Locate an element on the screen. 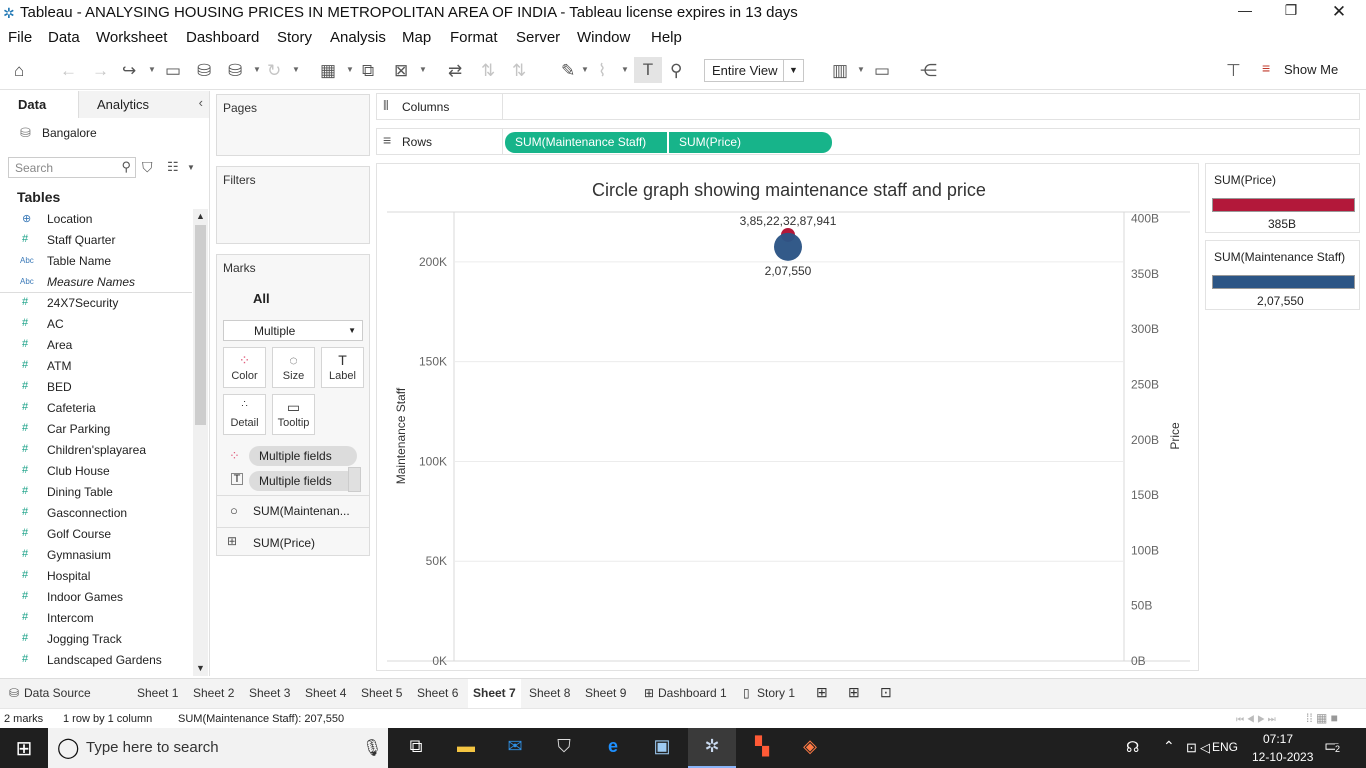  save-icon: ▭ is located at coordinates (173, 71).